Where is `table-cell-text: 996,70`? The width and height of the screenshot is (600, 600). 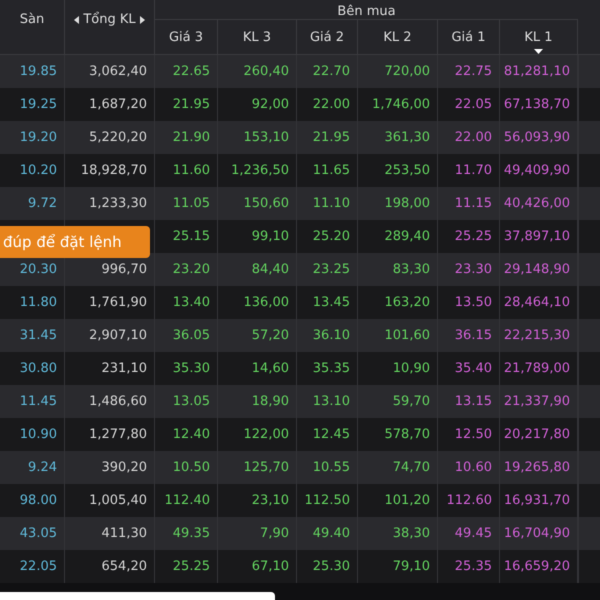 table-cell-text: 996,70 is located at coordinates (124, 269).